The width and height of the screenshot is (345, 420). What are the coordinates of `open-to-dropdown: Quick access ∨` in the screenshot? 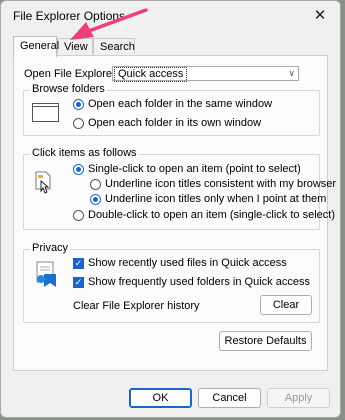 It's located at (205, 74).